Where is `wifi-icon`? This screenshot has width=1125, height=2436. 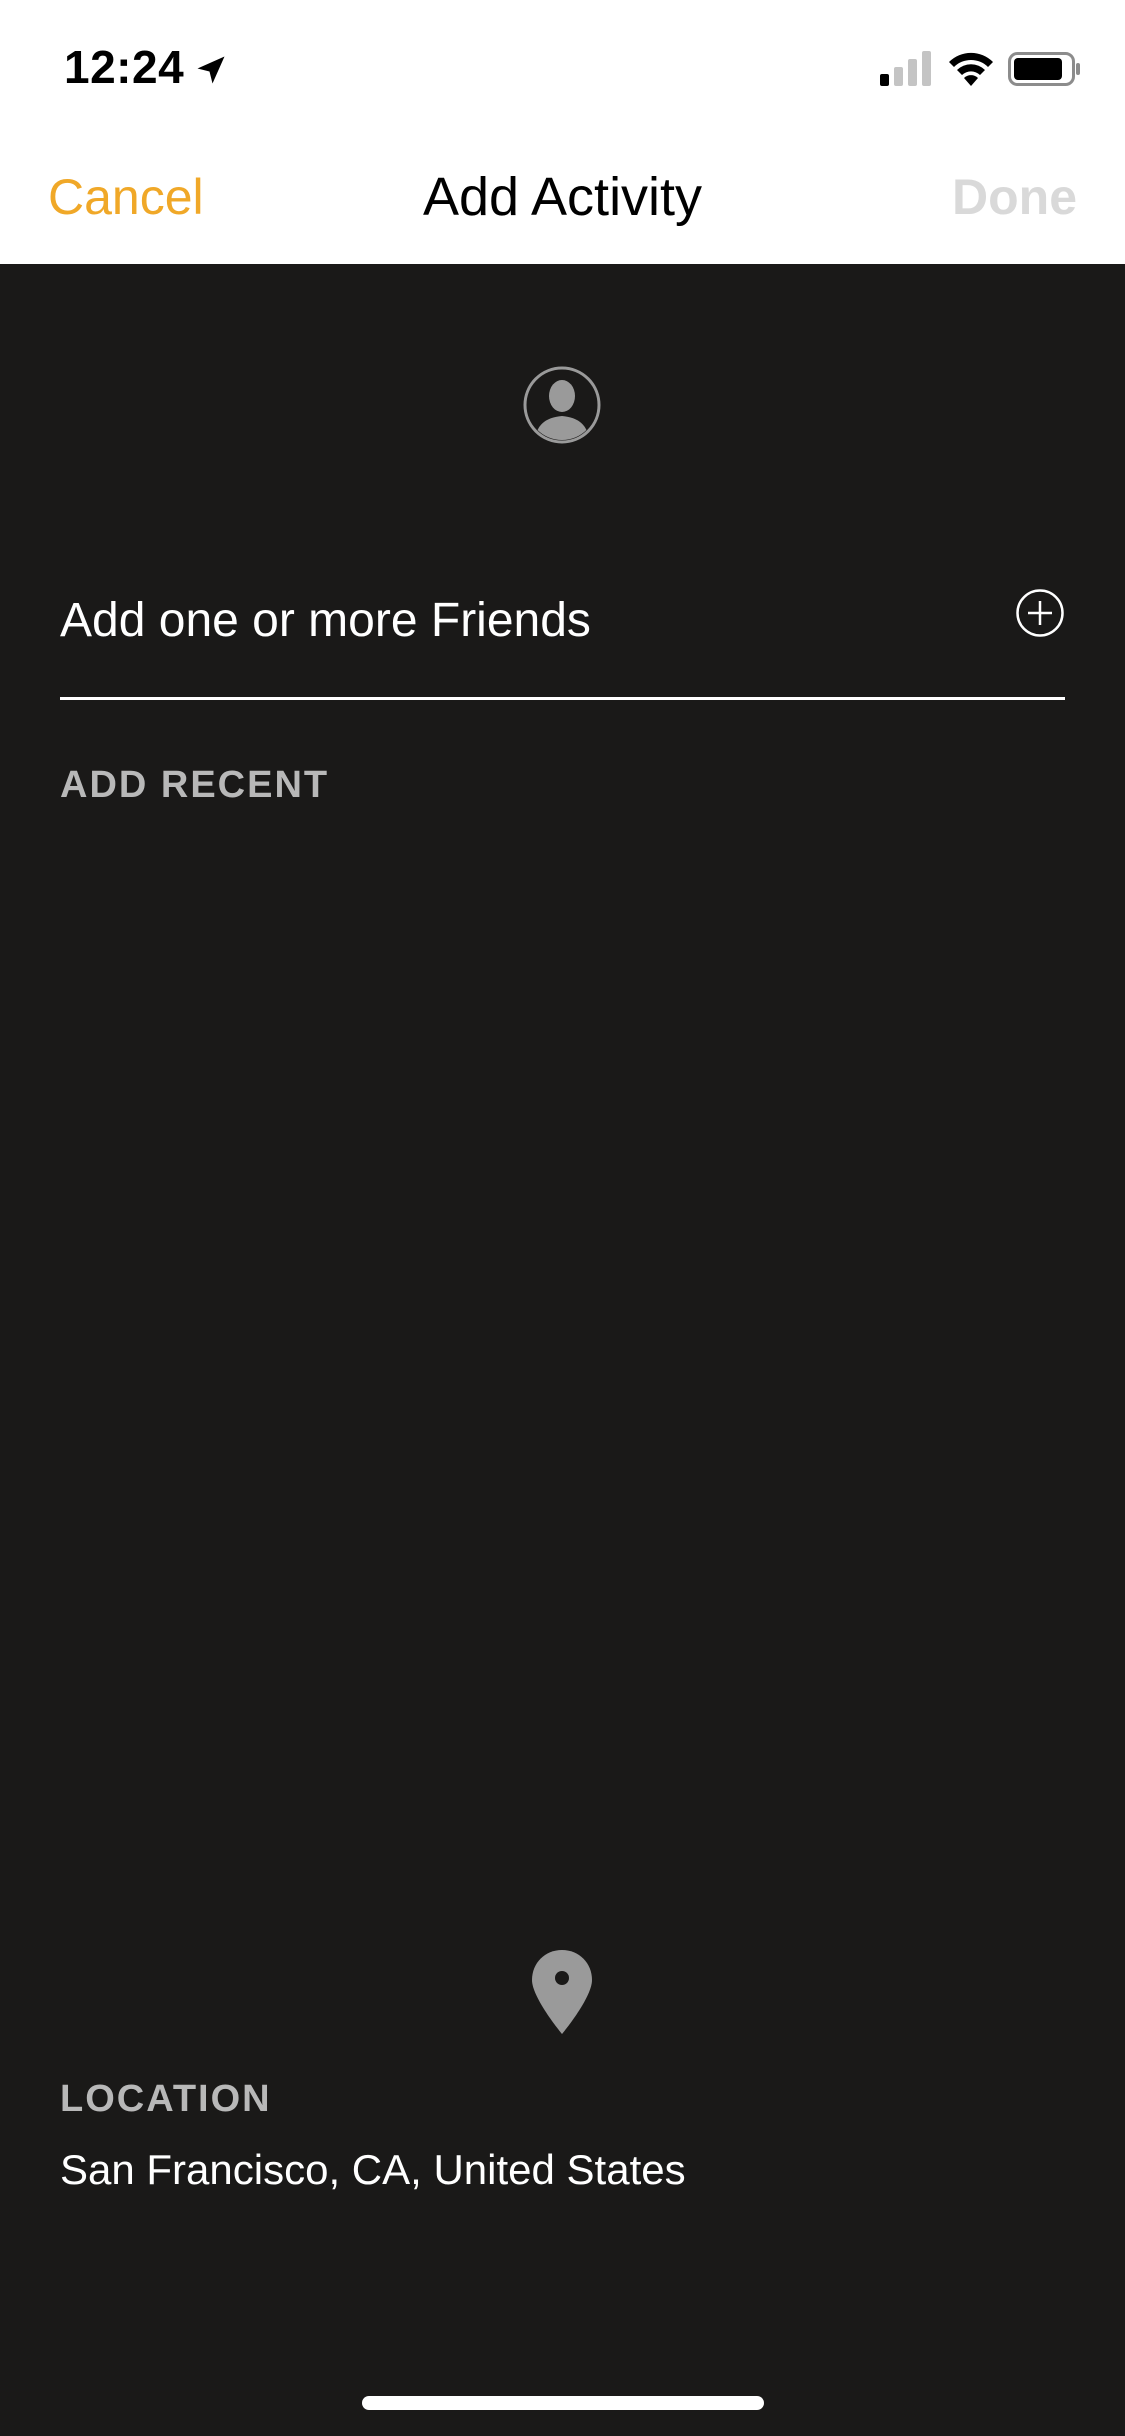
wifi-icon is located at coordinates (971, 69).